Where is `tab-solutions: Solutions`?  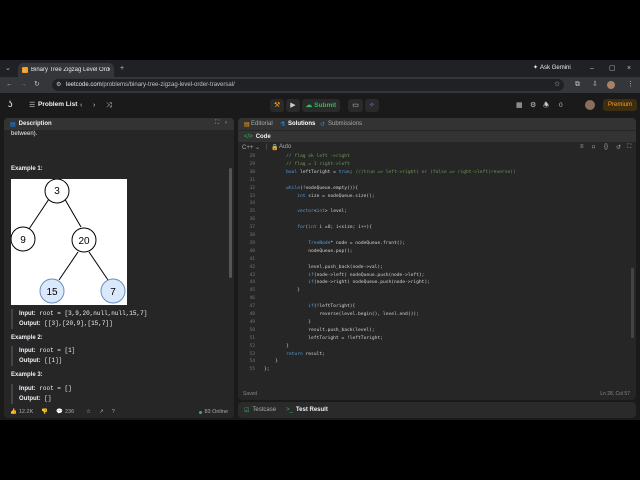
tab-solutions: Solutions is located at coordinates (301, 124).